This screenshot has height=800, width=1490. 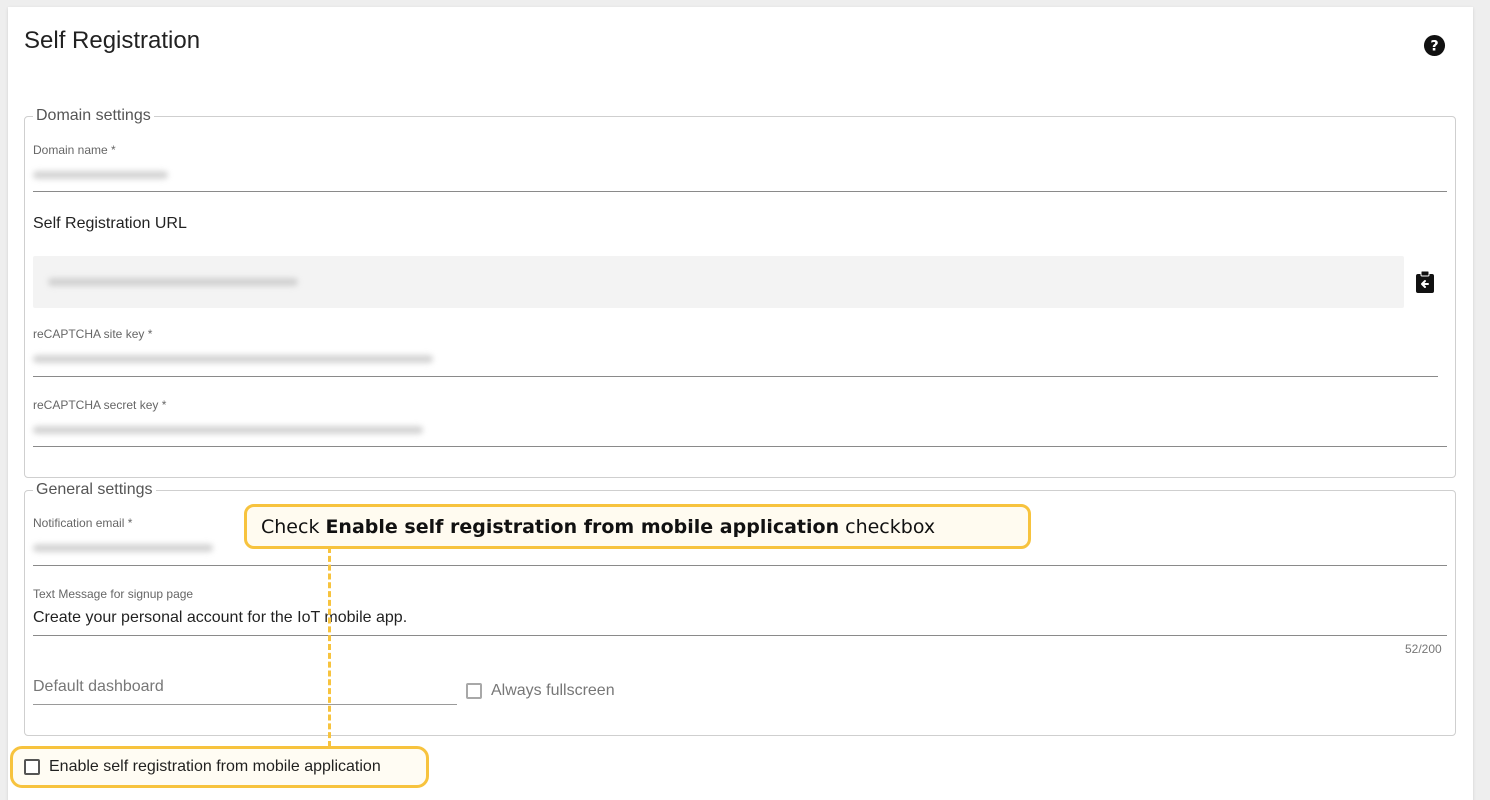 What do you see at coordinates (474, 691) in the screenshot?
I see `always-fullscreen-checkbox` at bounding box center [474, 691].